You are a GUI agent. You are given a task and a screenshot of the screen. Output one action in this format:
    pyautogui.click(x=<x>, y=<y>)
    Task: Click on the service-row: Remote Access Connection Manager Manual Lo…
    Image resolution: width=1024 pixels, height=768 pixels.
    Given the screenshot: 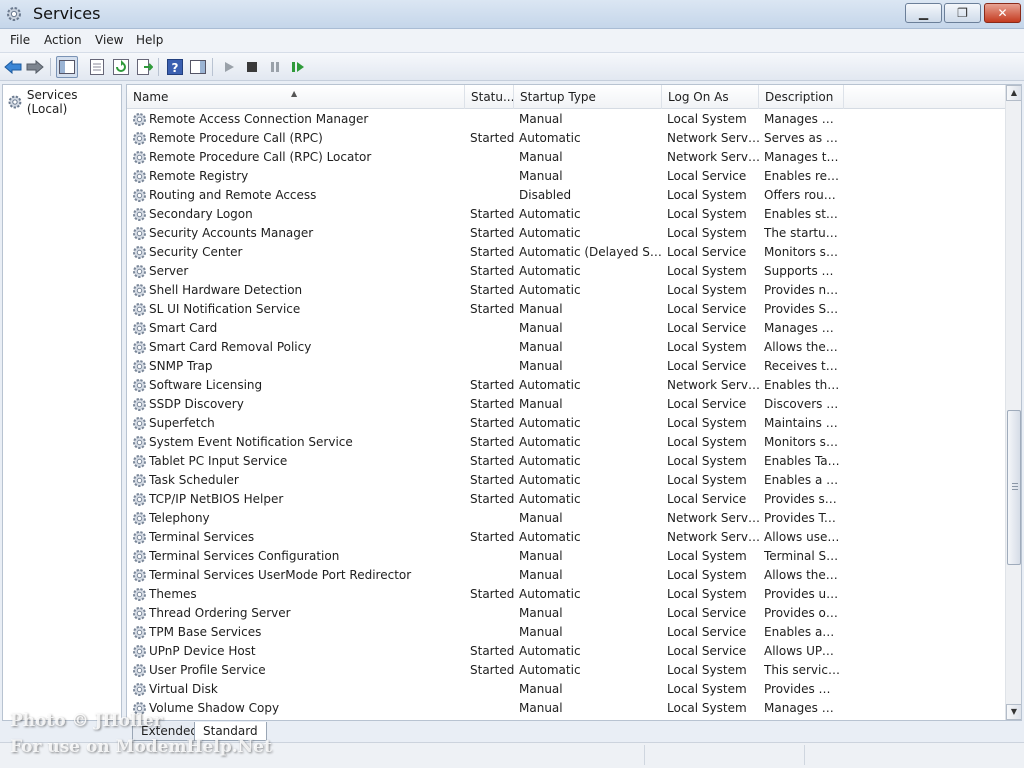 What is the action you would take?
    pyautogui.click(x=566, y=119)
    